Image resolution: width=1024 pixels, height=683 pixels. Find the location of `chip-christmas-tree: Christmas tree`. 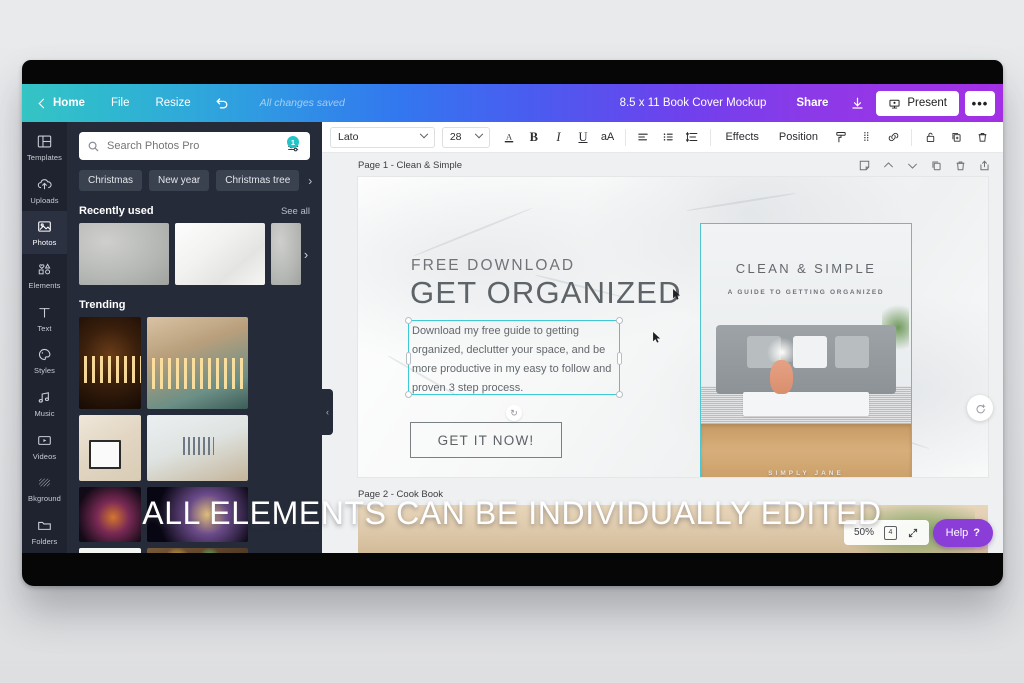

chip-christmas-tree: Christmas tree is located at coordinates (258, 180).